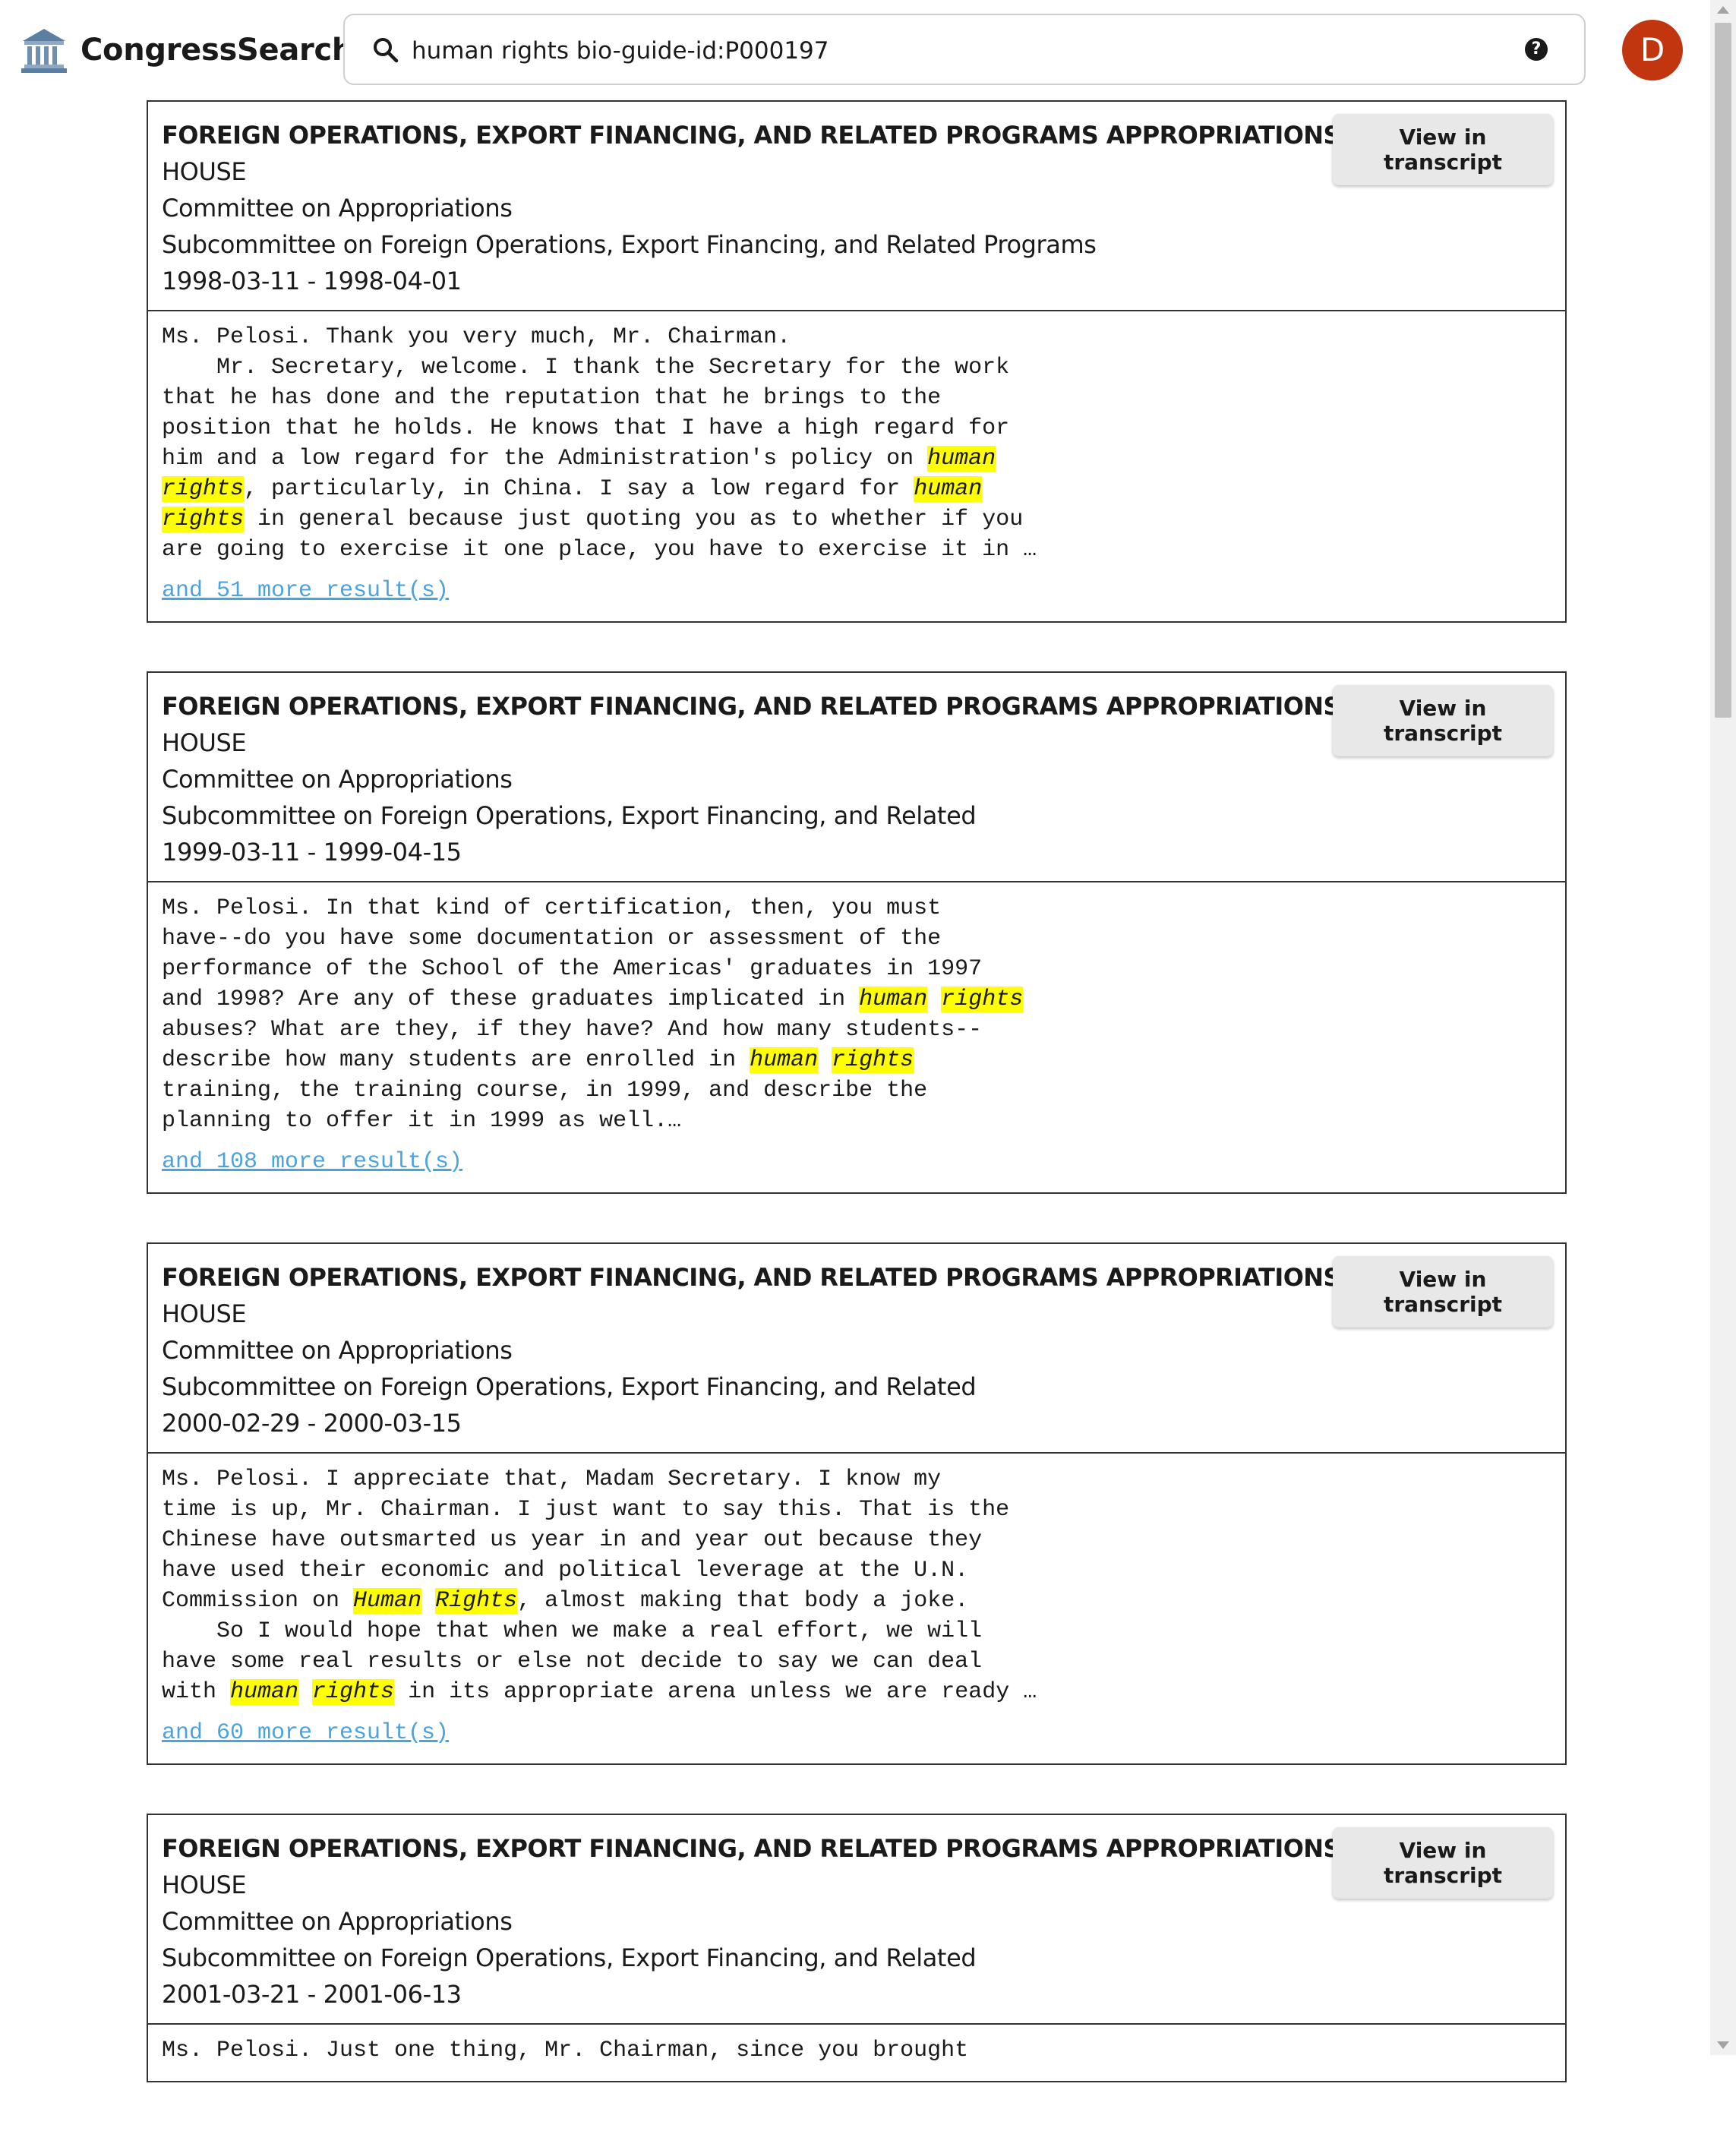 This screenshot has width=1736, height=2131. I want to click on more-results-link: and 108 more result(s), so click(312, 1162).